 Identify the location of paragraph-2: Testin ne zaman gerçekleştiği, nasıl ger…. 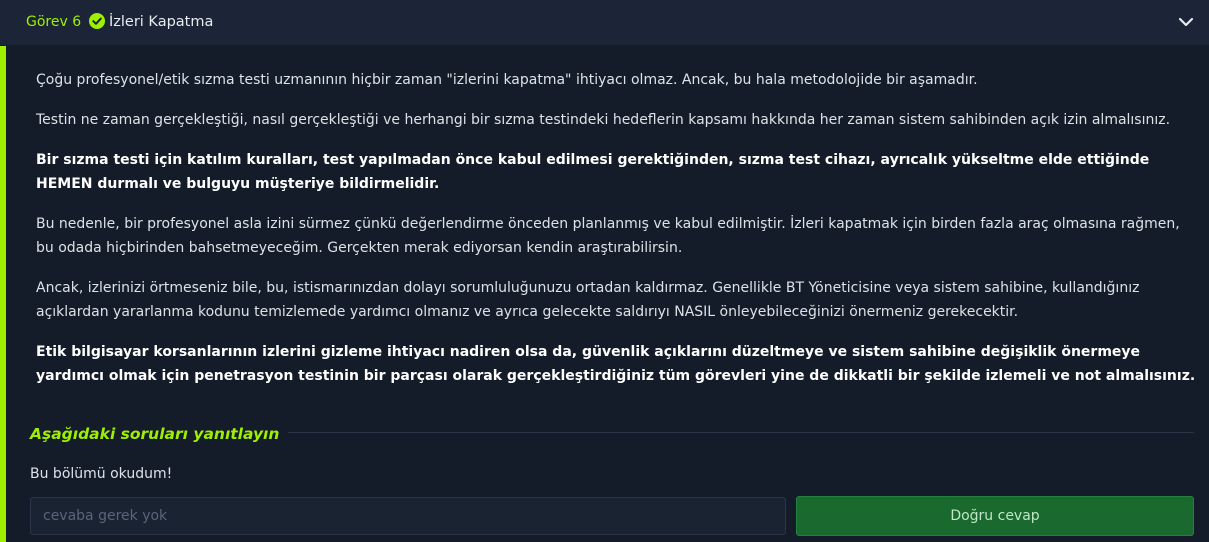
(603, 120).